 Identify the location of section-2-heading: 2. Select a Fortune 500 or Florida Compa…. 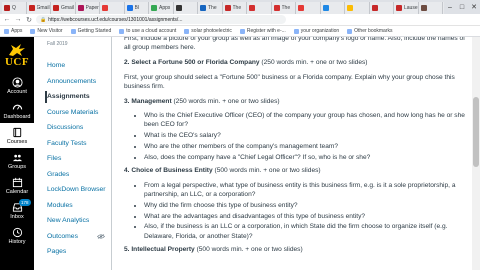
(246, 62).